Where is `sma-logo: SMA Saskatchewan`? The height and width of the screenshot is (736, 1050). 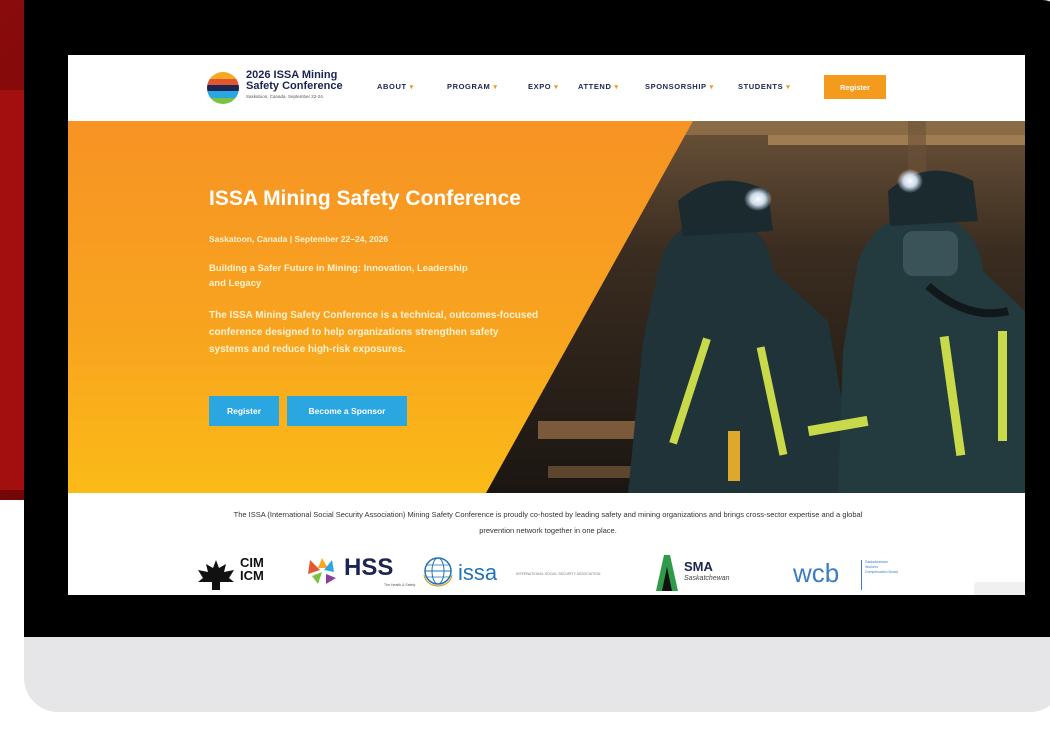
sma-logo: SMA Saskatchewan is located at coordinates (701, 573).